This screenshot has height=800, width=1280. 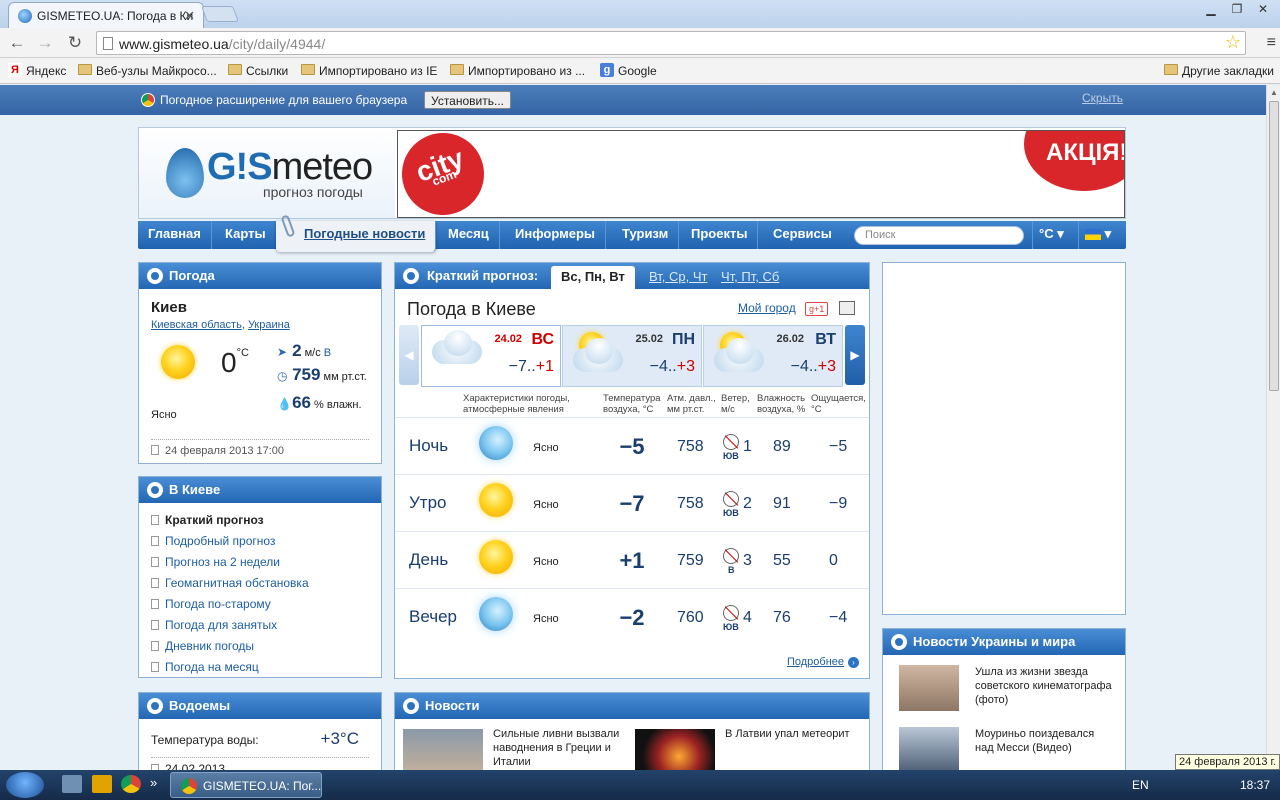 What do you see at coordinates (787, 734) in the screenshot?
I see `news-link: В Латвии упал метеорит` at bounding box center [787, 734].